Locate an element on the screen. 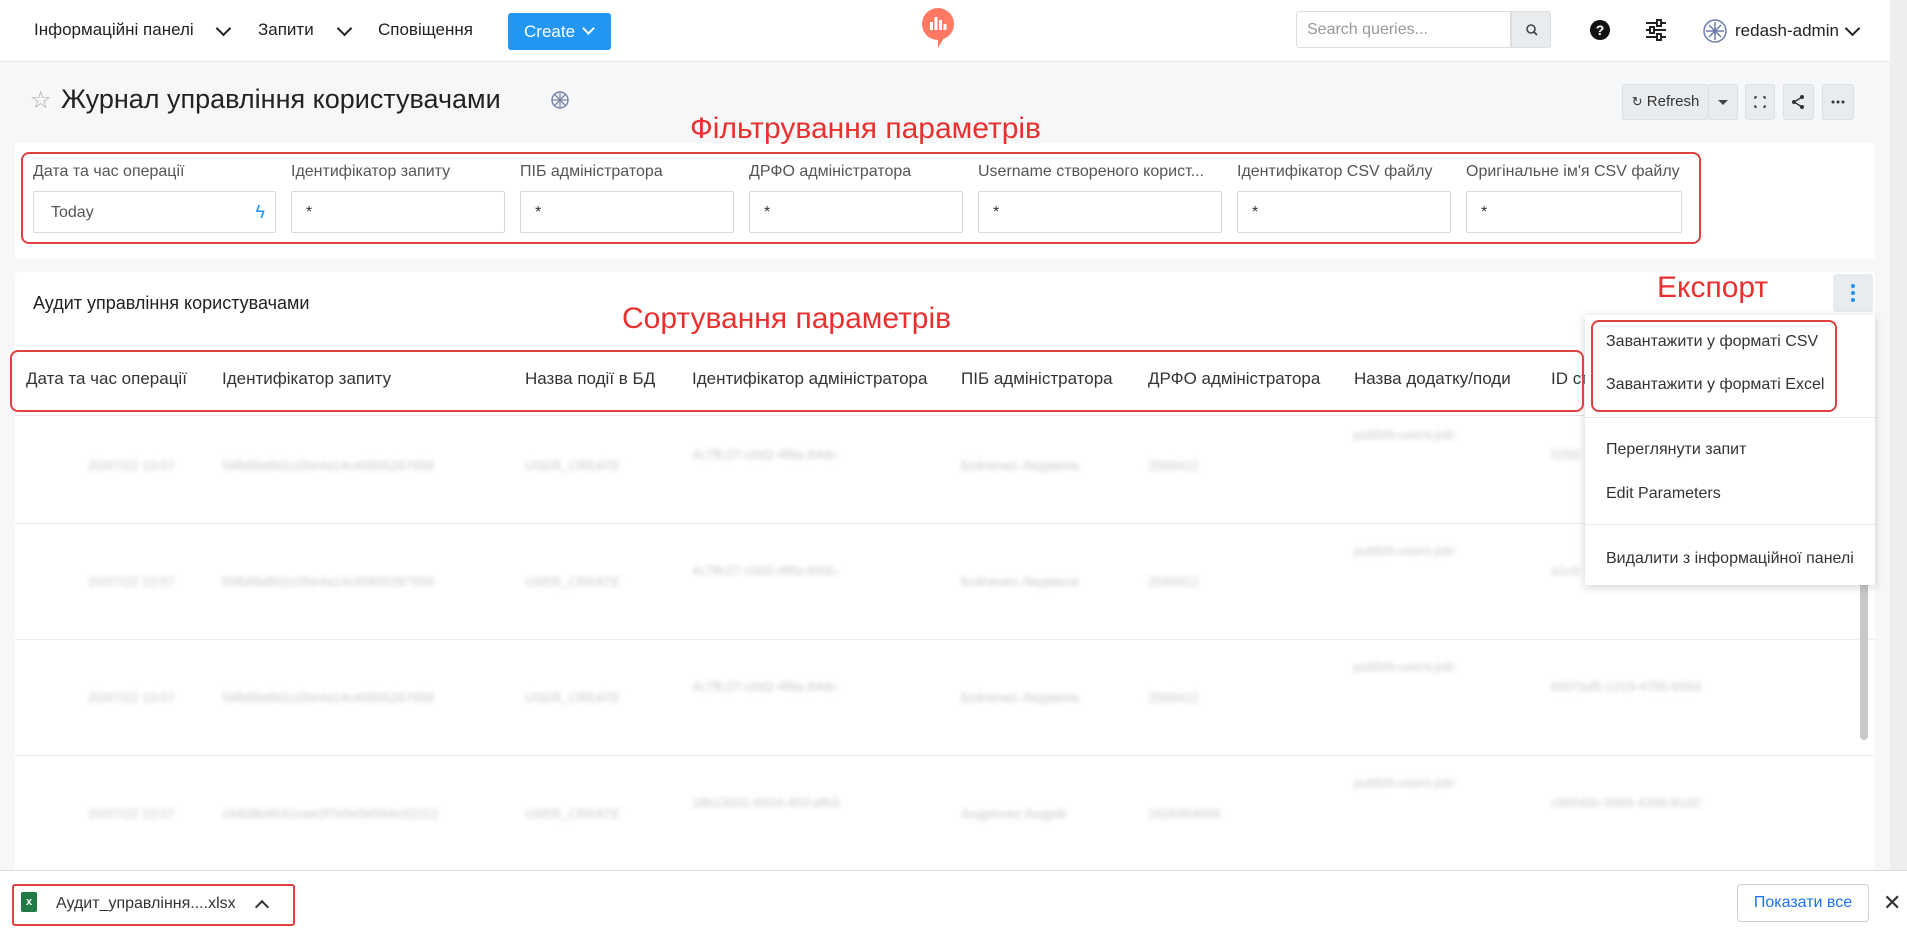 This screenshot has height=933, width=1907. fullscreen-button is located at coordinates (1760, 102).